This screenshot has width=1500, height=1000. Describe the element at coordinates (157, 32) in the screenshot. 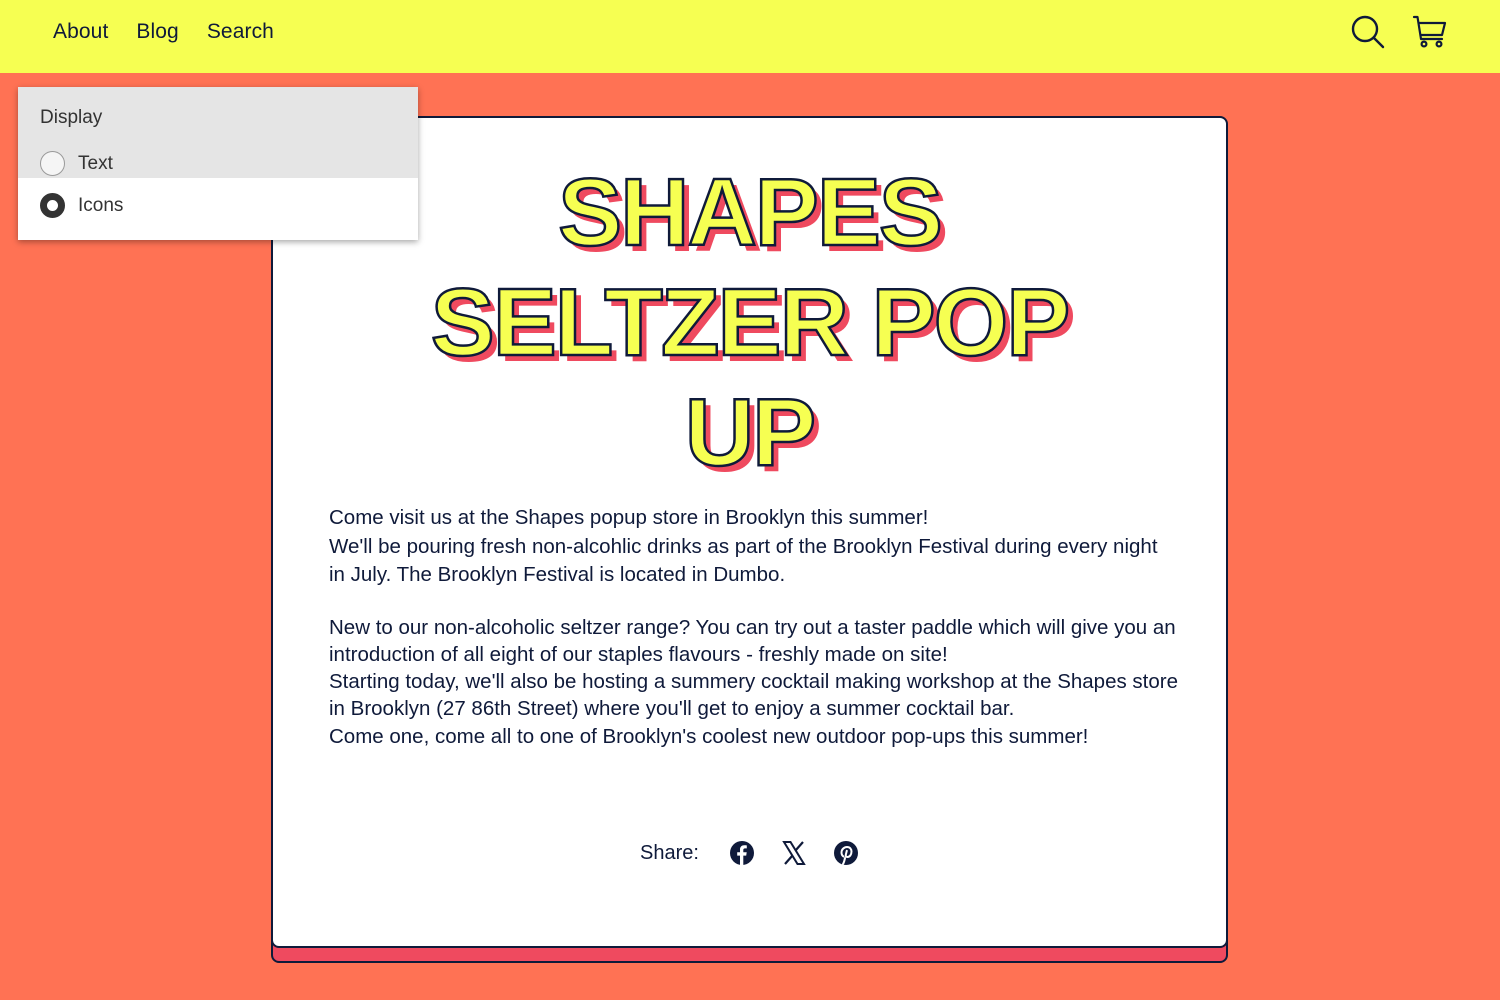

I see `nav-blog: Blog` at that location.